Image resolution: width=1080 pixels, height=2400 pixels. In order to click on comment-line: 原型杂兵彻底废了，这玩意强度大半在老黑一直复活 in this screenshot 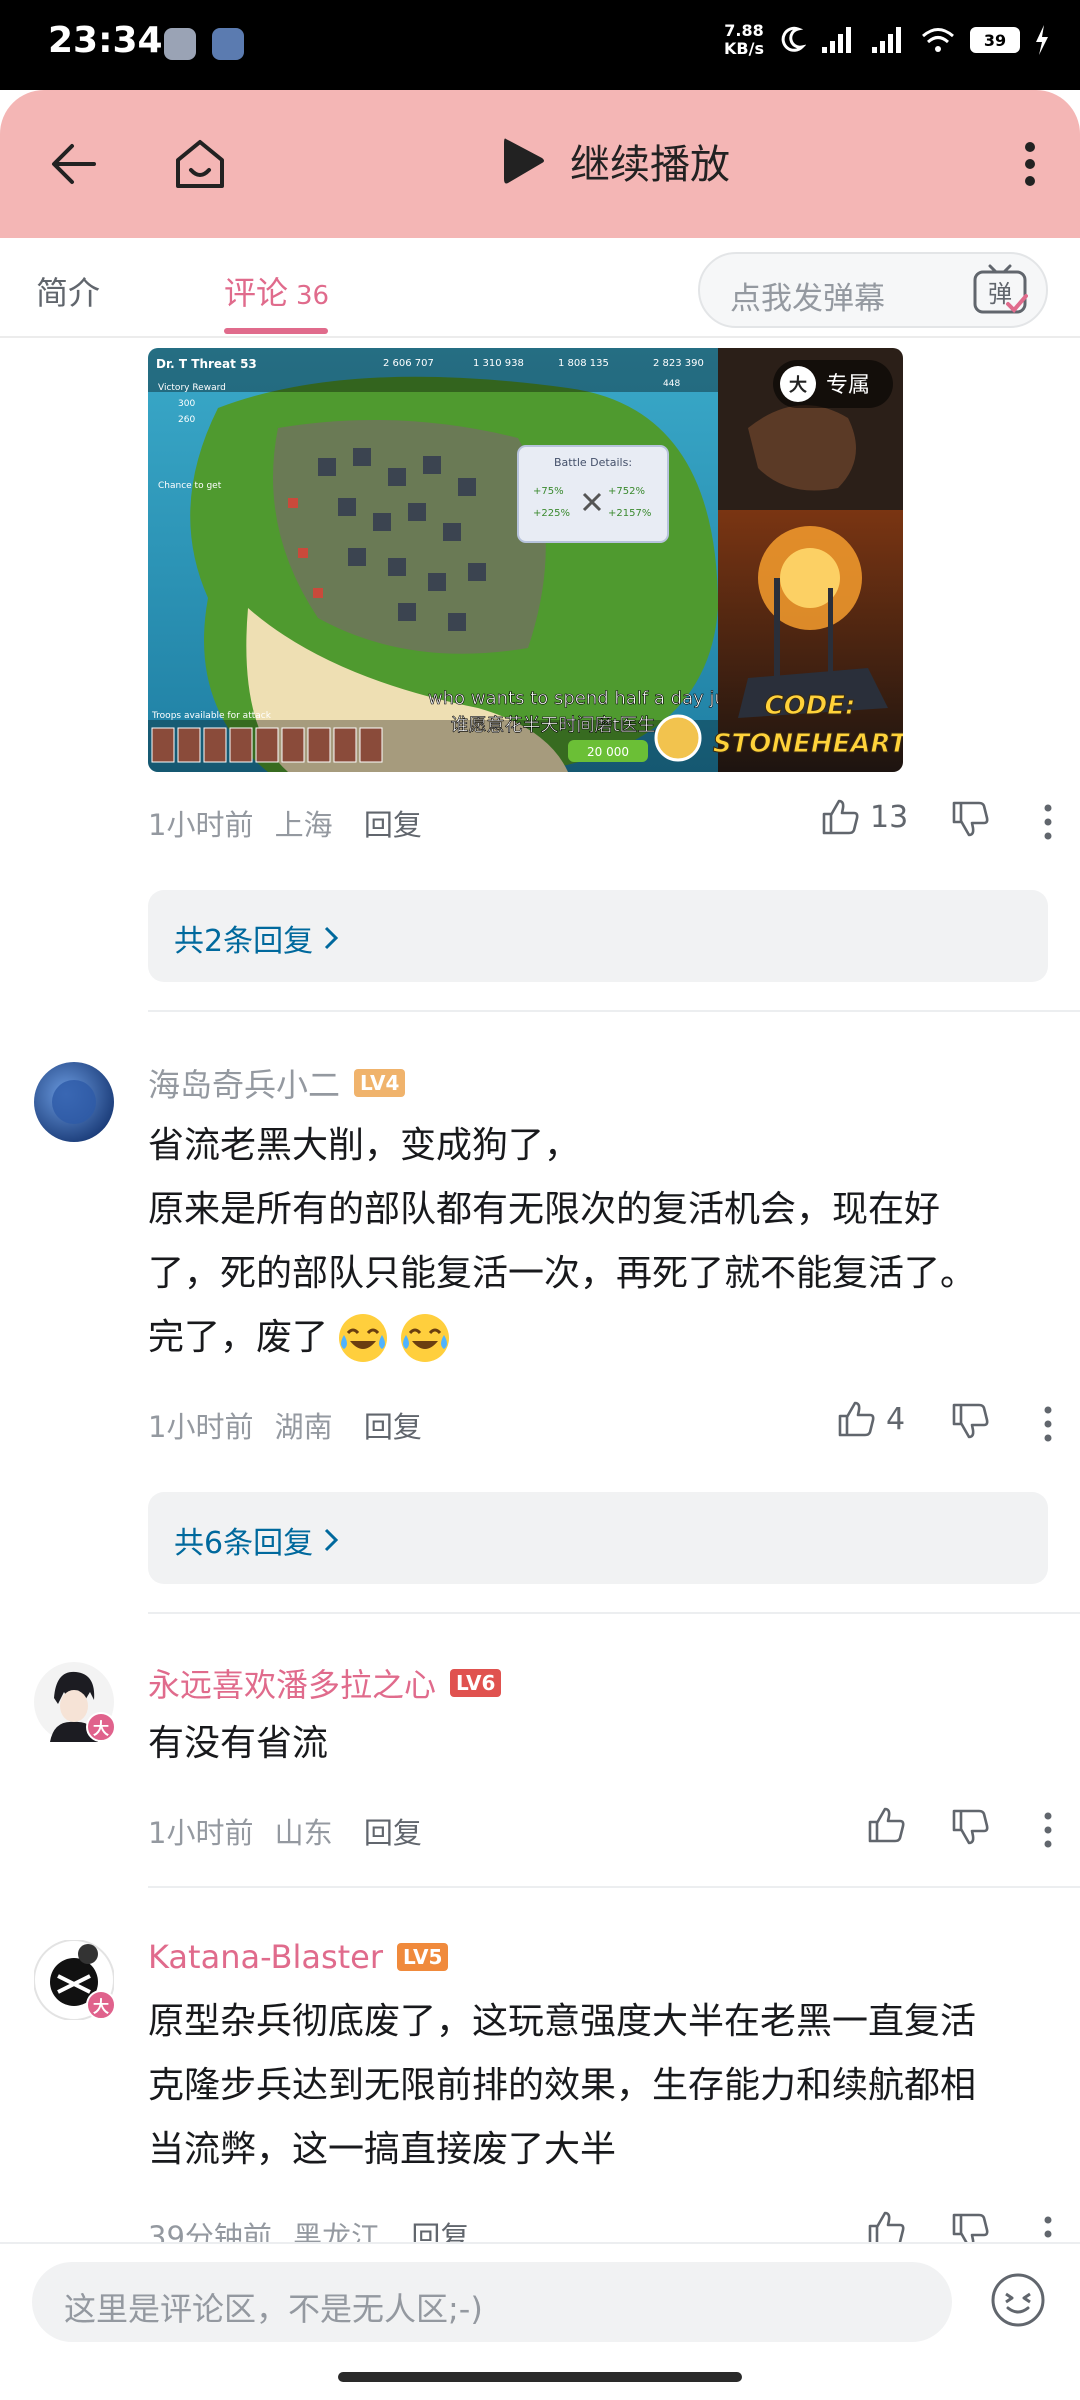, I will do `click(562, 2021)`.